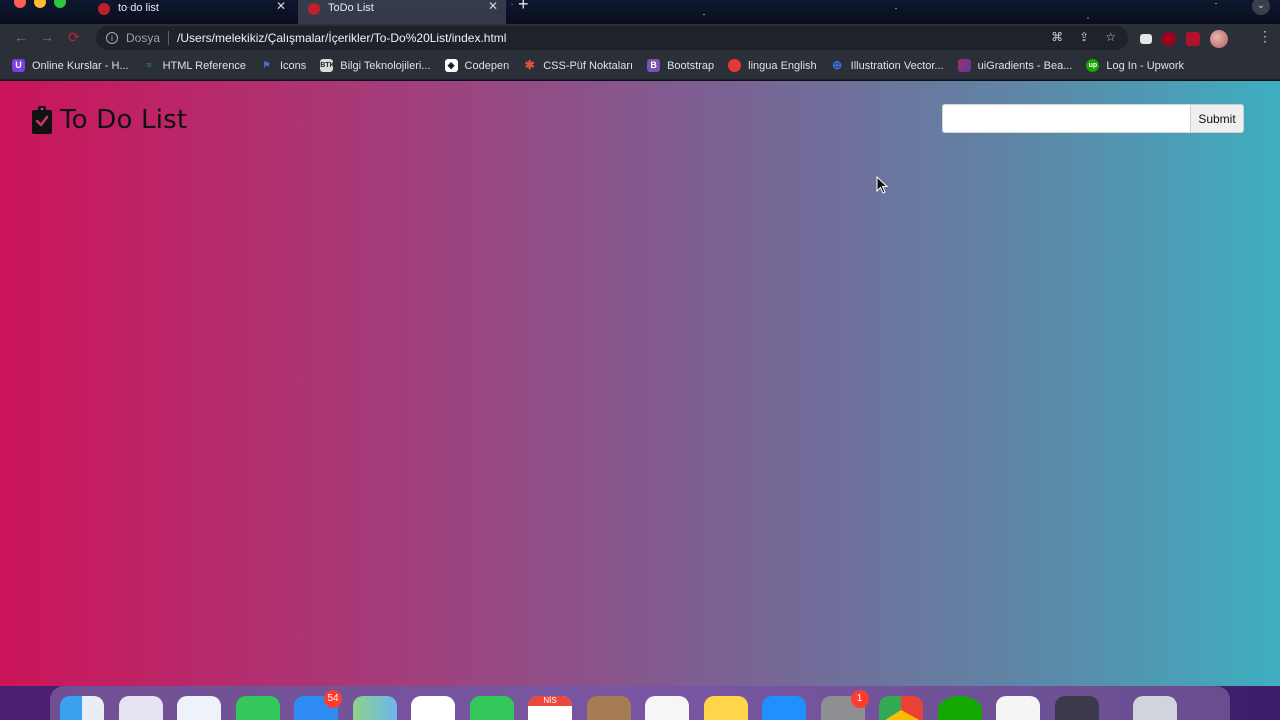 Image resolution: width=1280 pixels, height=720 pixels. Describe the element at coordinates (654, 65) in the screenshot. I see `bootstrap-icon: B` at that location.